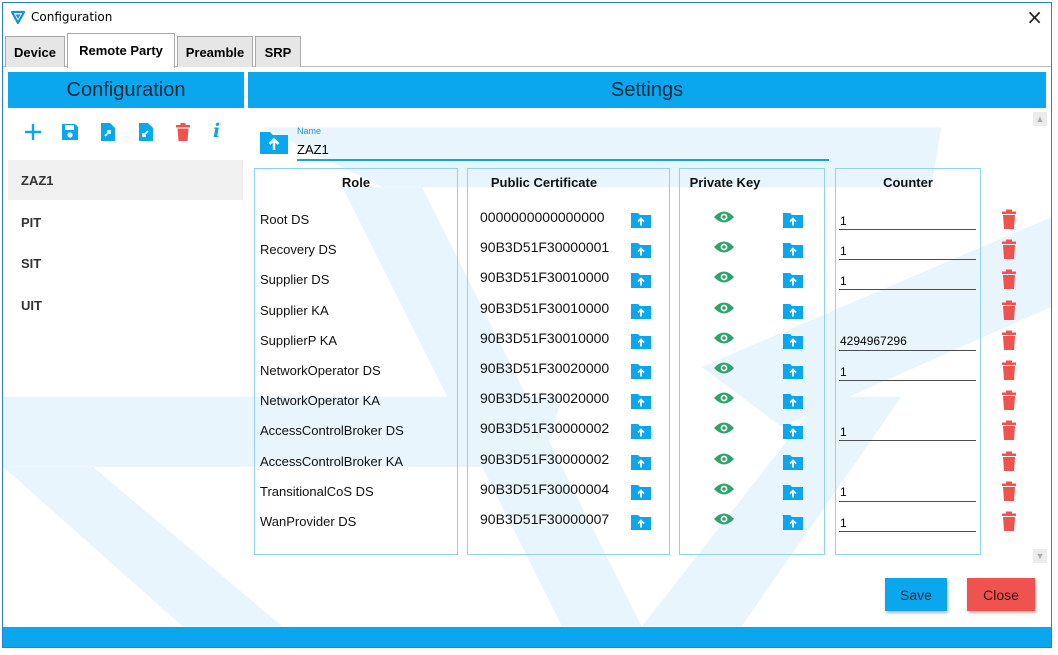 The height and width of the screenshot is (655, 1058). I want to click on config-item-pit: PIT, so click(125, 222).